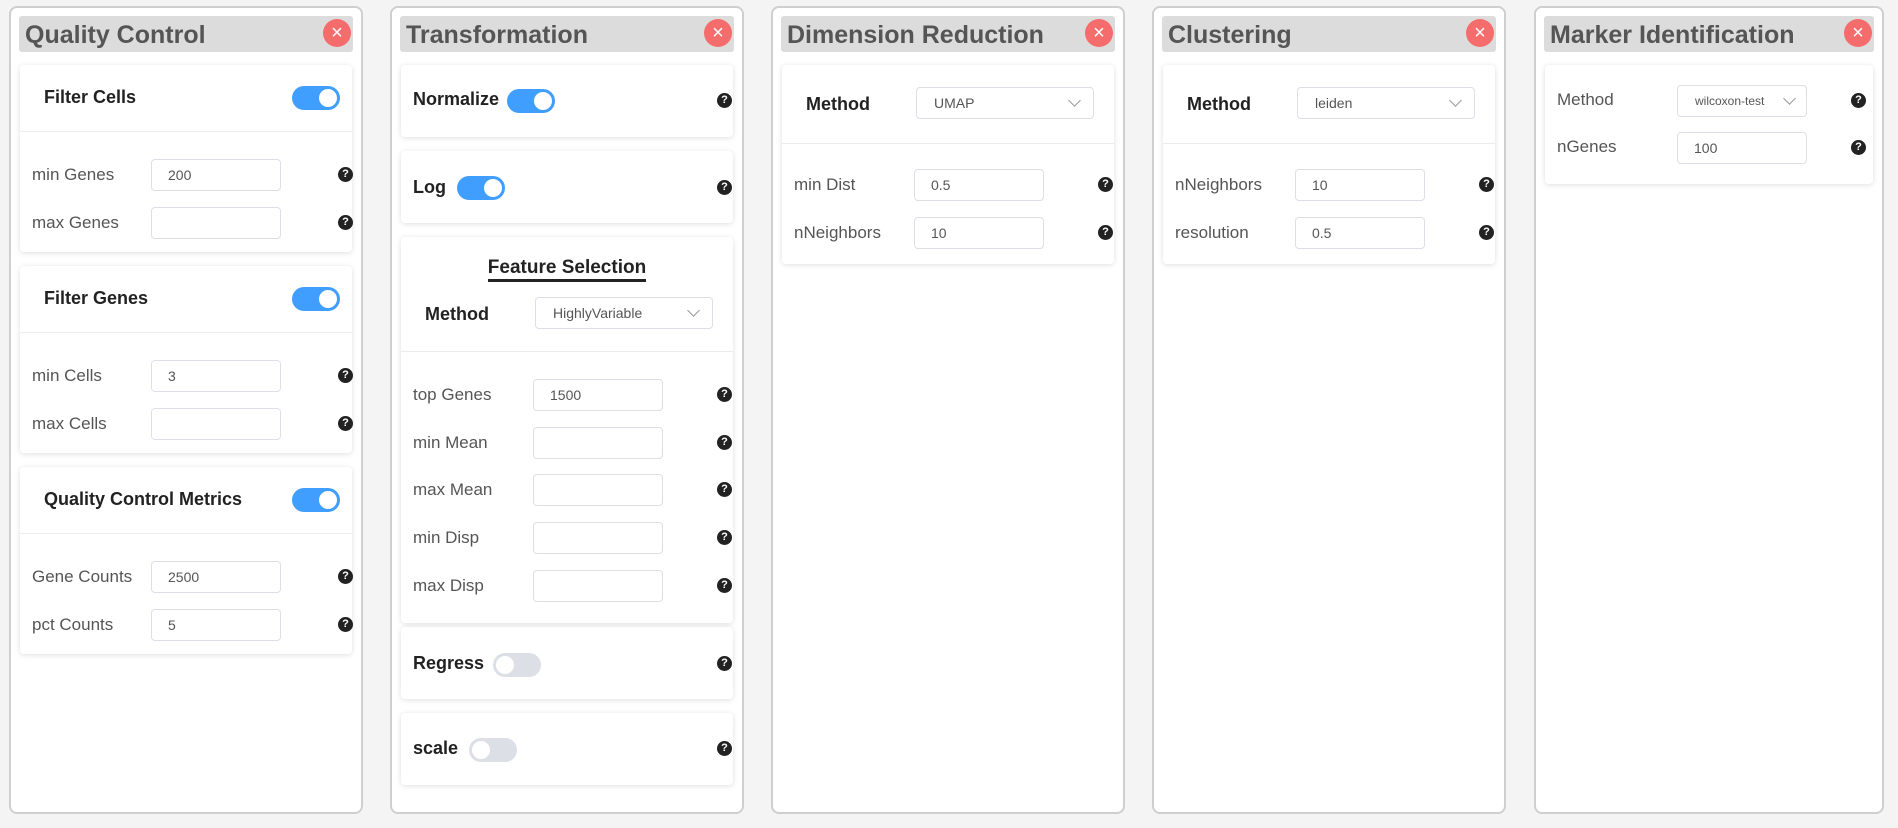 The height and width of the screenshot is (828, 1898). What do you see at coordinates (216, 376) in the screenshot?
I see `min-cells-input` at bounding box center [216, 376].